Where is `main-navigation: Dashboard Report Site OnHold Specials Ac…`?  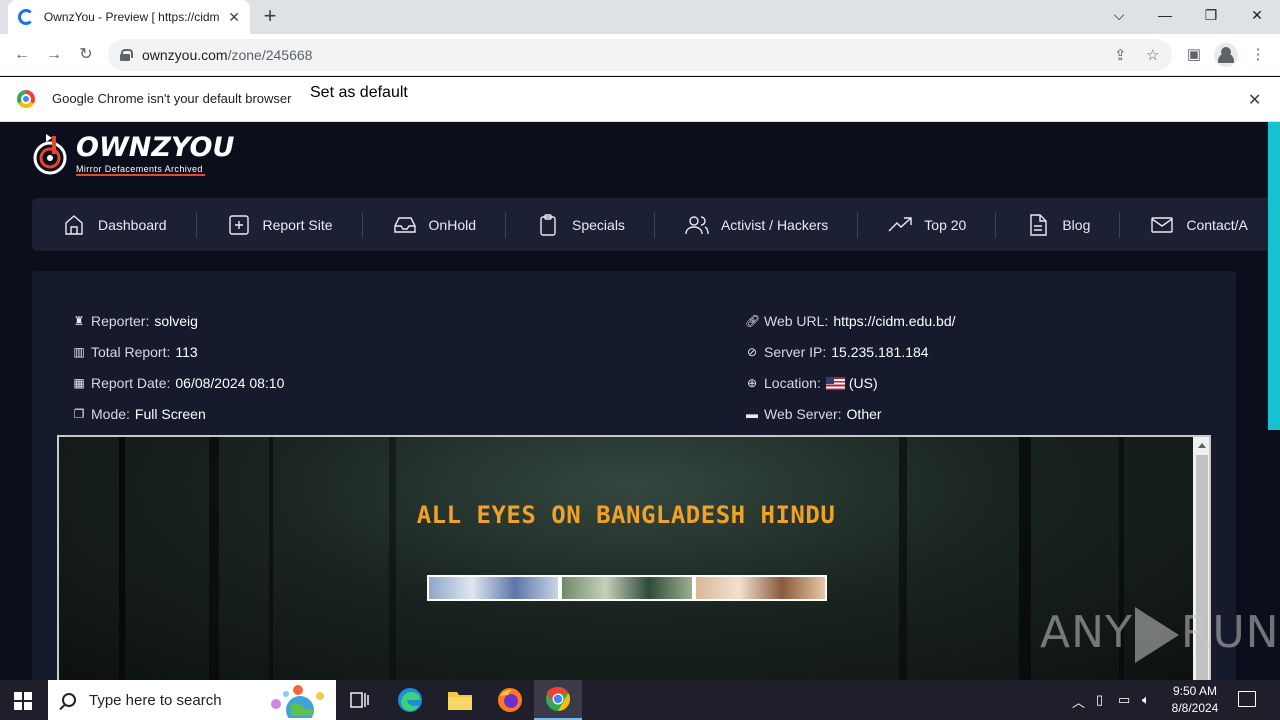 main-navigation: Dashboard Report Site OnHold Specials Ac… is located at coordinates (650, 224).